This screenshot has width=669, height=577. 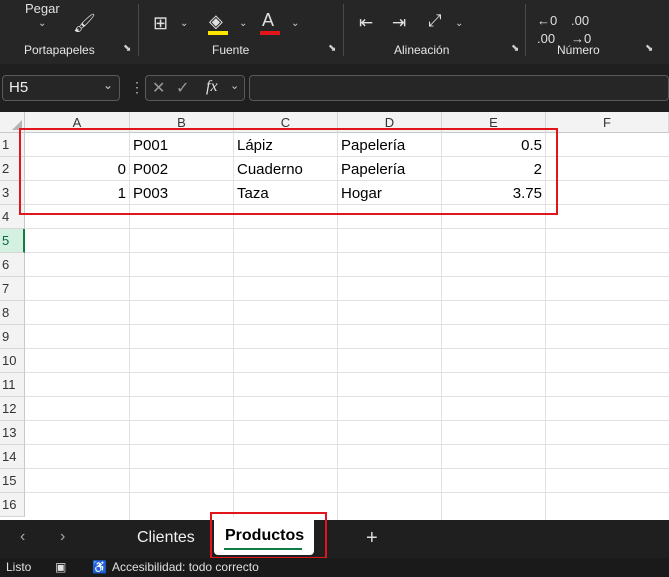 I want to click on increase-indent-icon: ⇥, so click(x=399, y=23).